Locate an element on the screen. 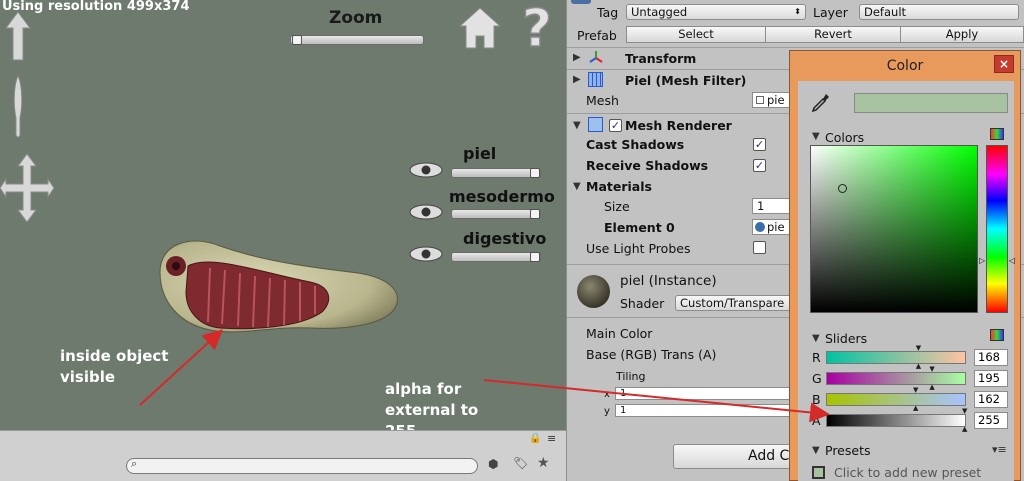 The width and height of the screenshot is (1024, 481). slider-value-a: 255 is located at coordinates (991, 420).